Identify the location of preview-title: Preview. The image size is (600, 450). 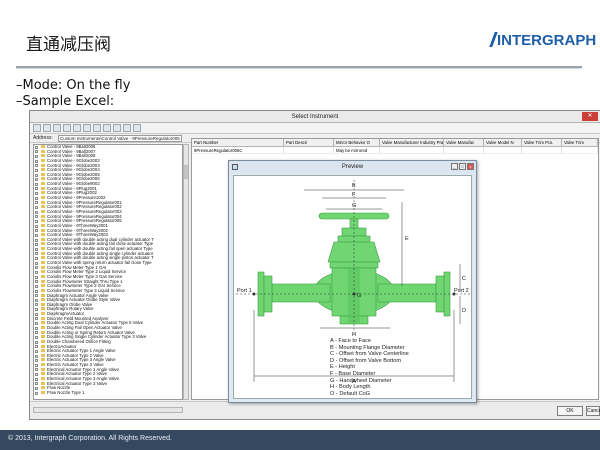
(352, 167).